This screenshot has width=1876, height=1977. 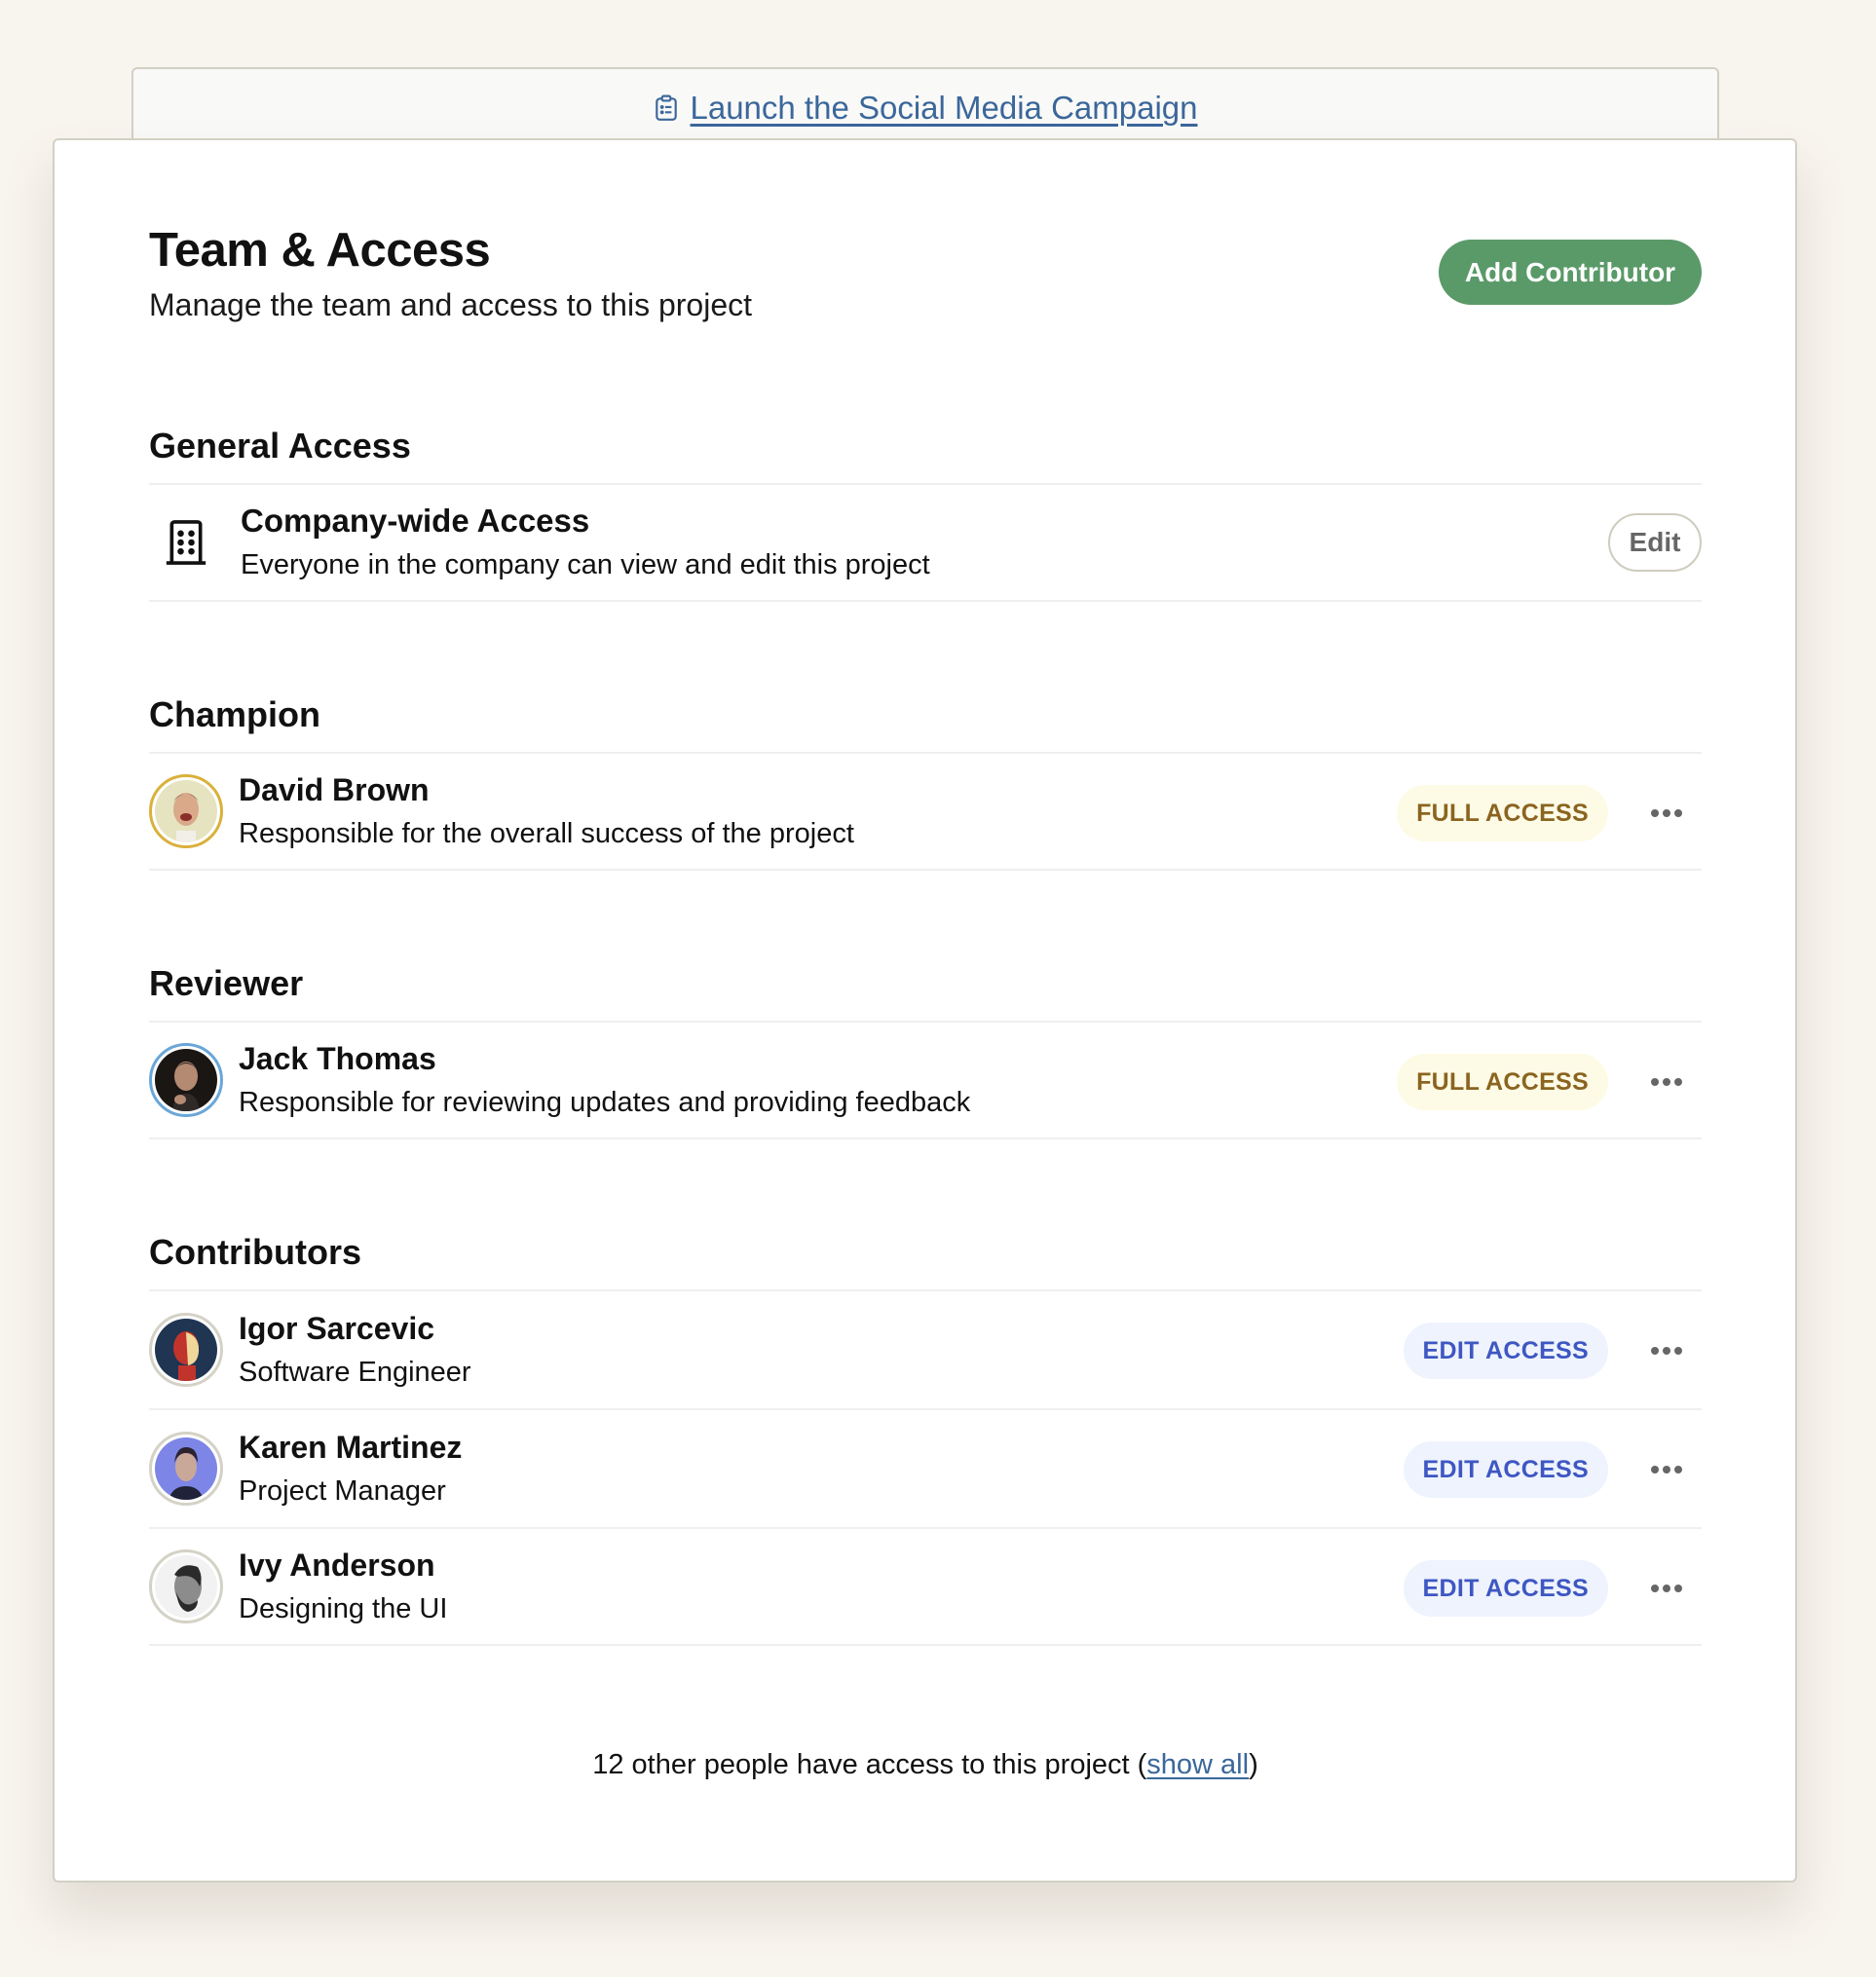 I want to click on member-name: Ivy Anderson, so click(x=337, y=1566).